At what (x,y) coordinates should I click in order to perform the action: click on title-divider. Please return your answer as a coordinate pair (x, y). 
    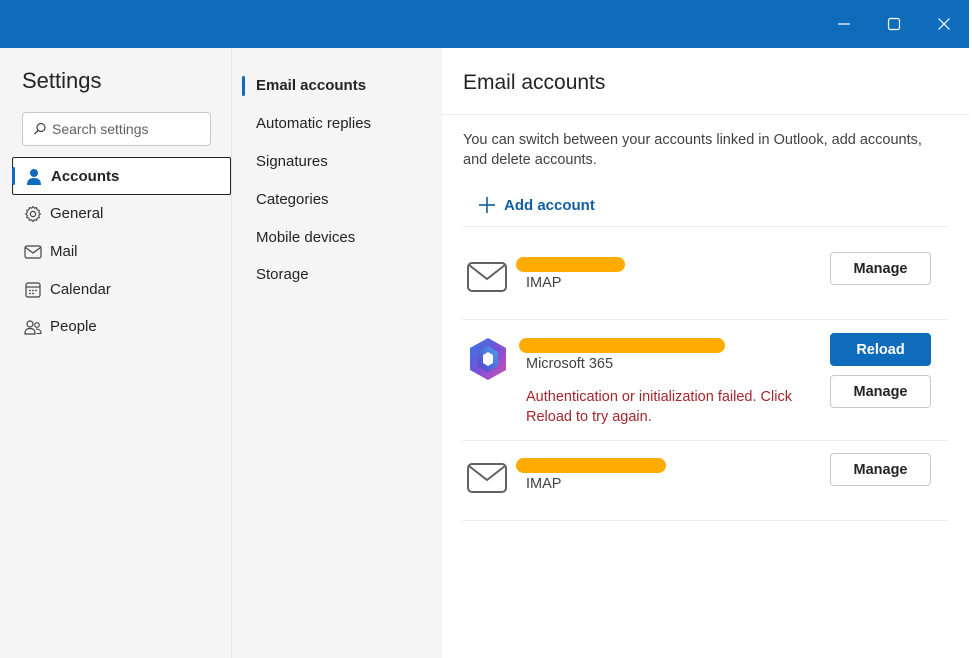
    Looking at the image, I should click on (705, 114).